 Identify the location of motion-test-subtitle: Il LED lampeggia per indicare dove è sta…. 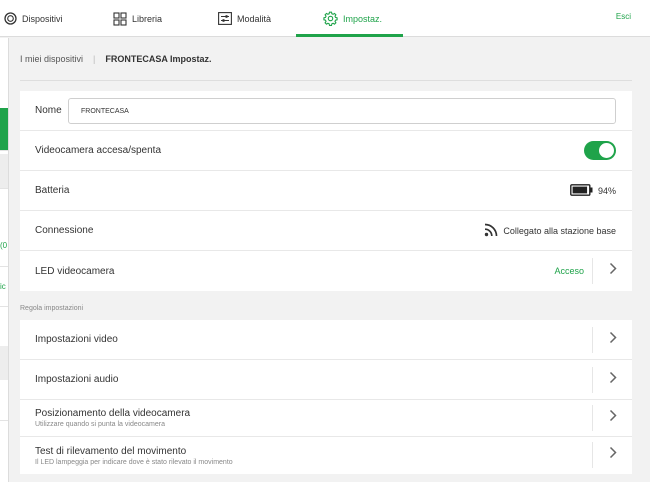
(134, 462).